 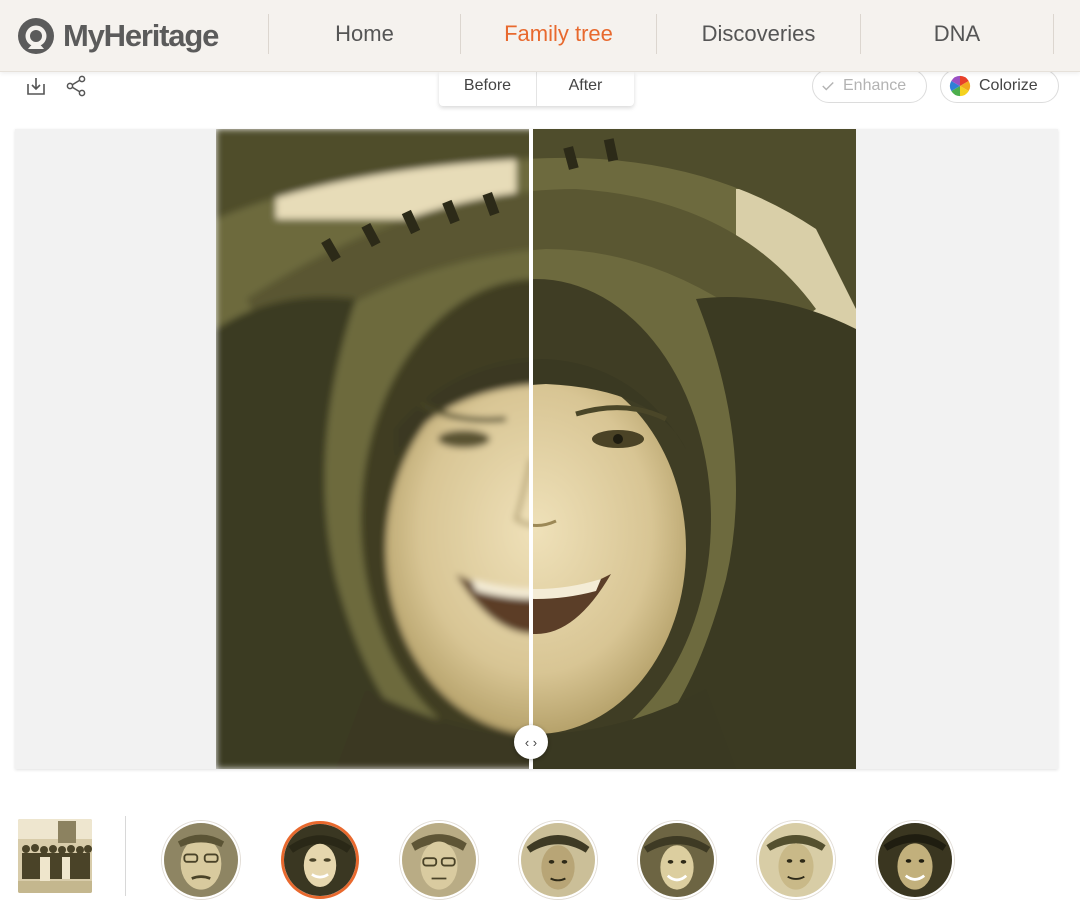 What do you see at coordinates (531, 449) in the screenshot?
I see `comparison-divider` at bounding box center [531, 449].